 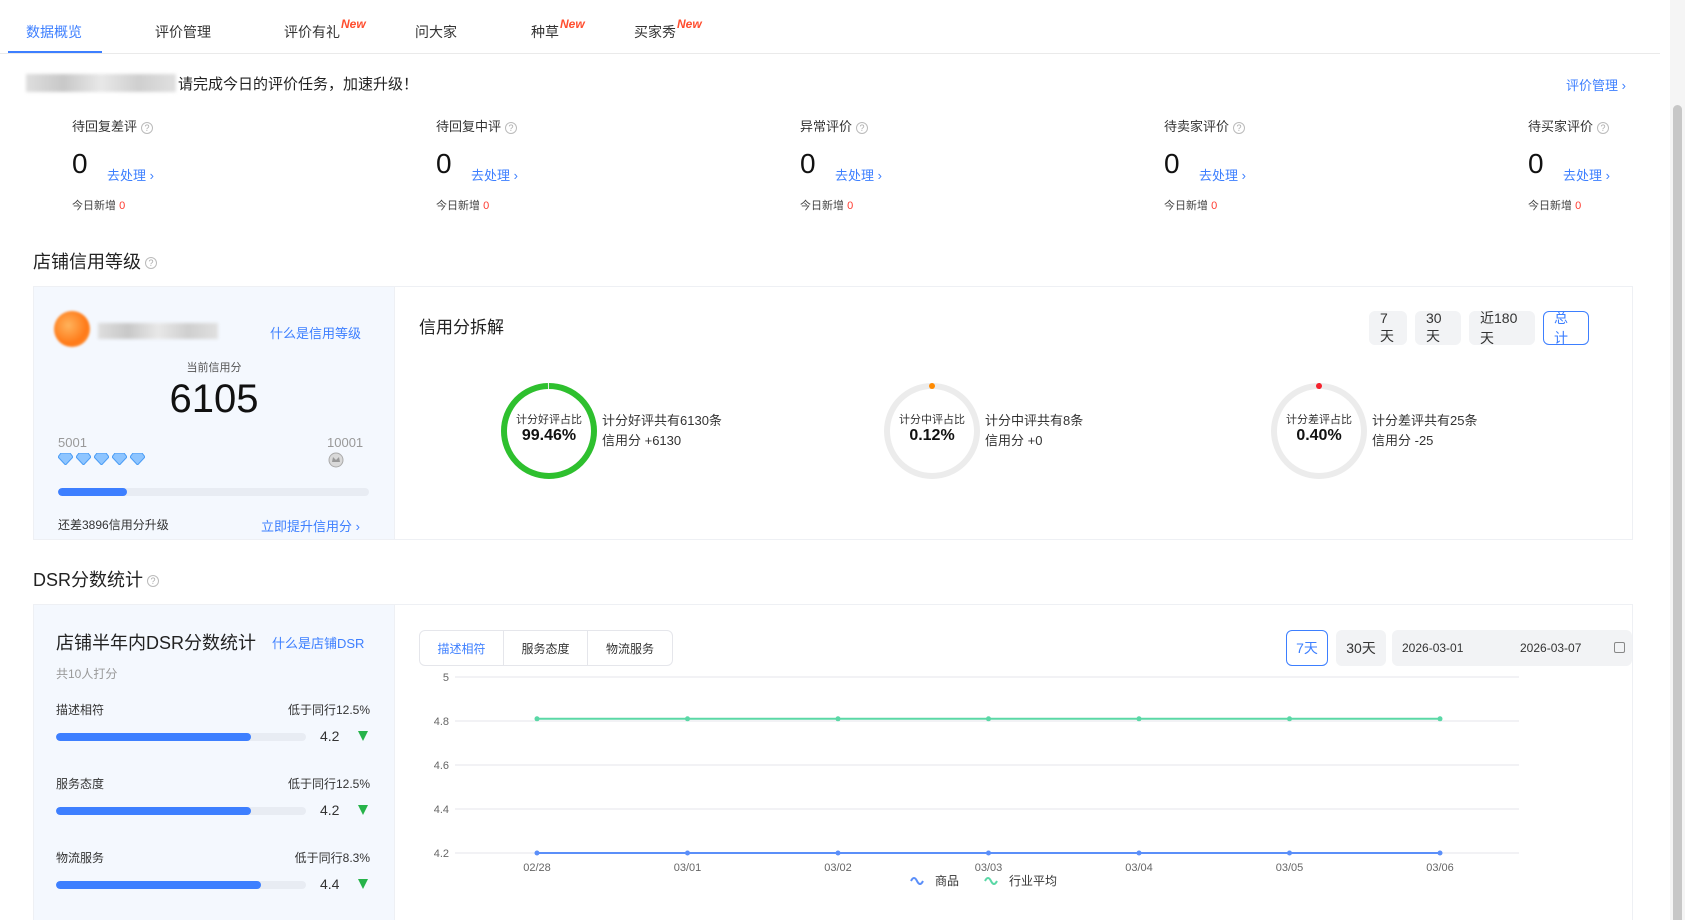 I want to click on legend-label: 商品, so click(x=947, y=880).